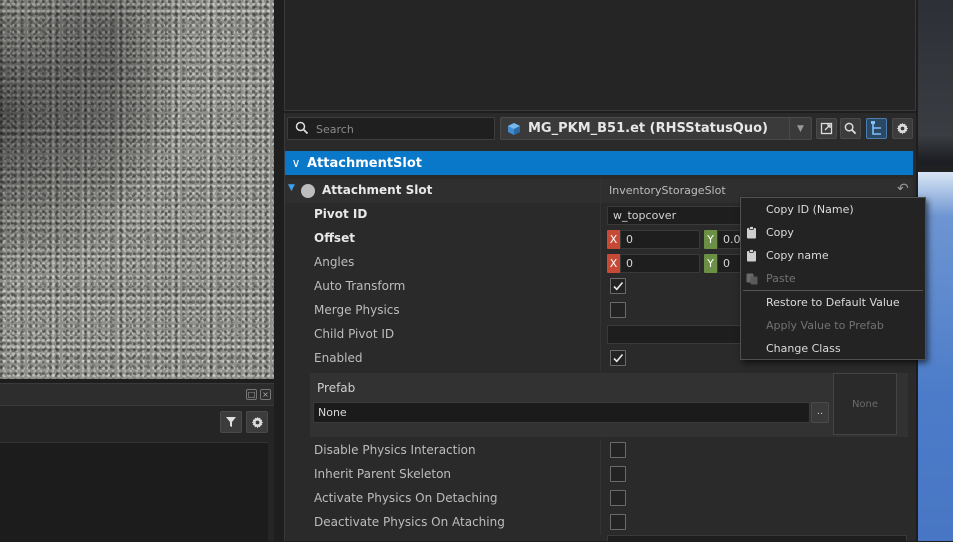 The width and height of the screenshot is (953, 542). What do you see at coordinates (334, 238) in the screenshot?
I see `offset-label: Offset` at bounding box center [334, 238].